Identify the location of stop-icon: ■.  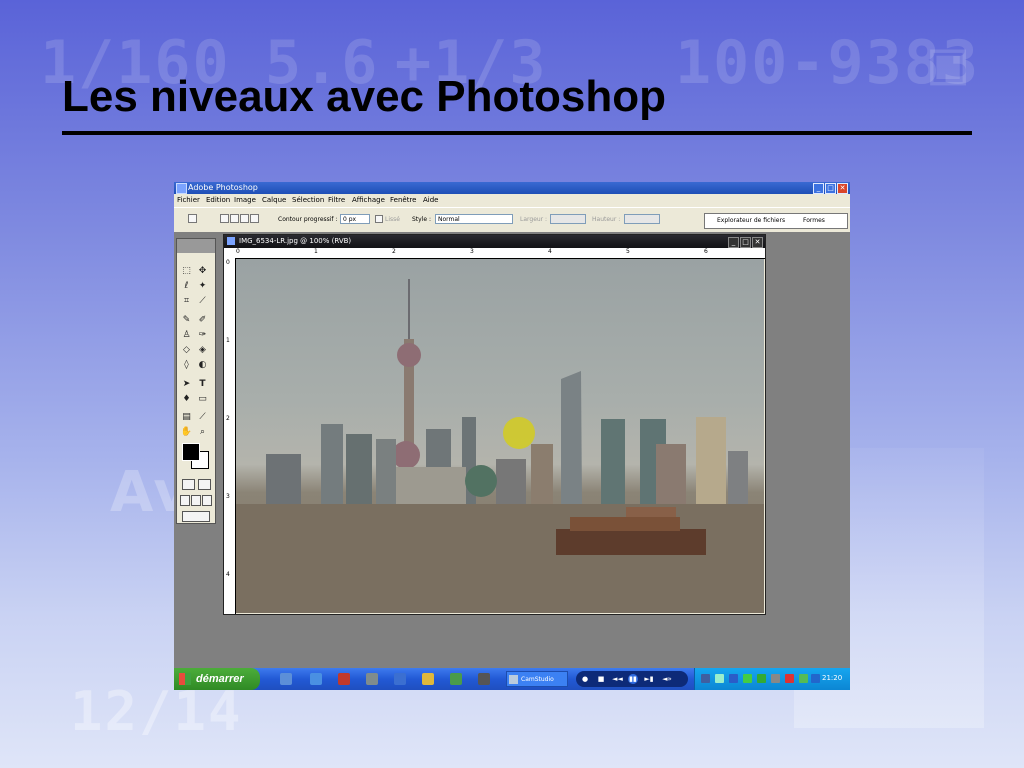
(601, 679).